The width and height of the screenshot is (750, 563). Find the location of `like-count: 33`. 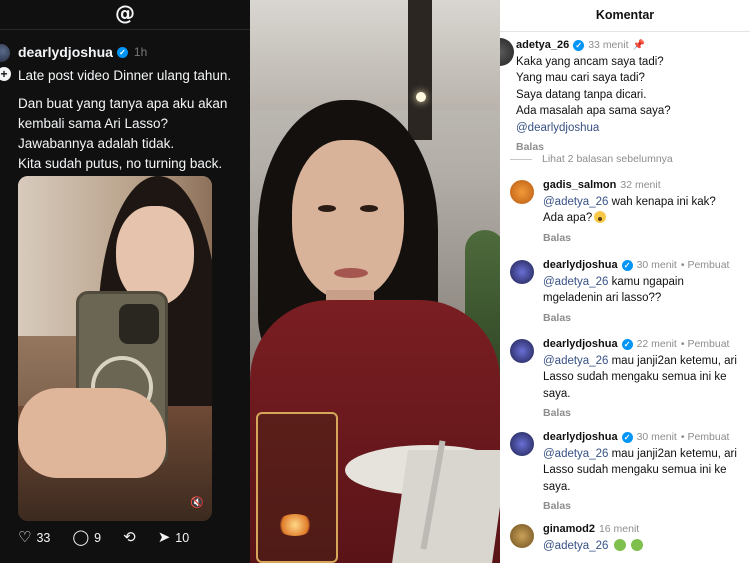

like-count: 33 is located at coordinates (43, 537).